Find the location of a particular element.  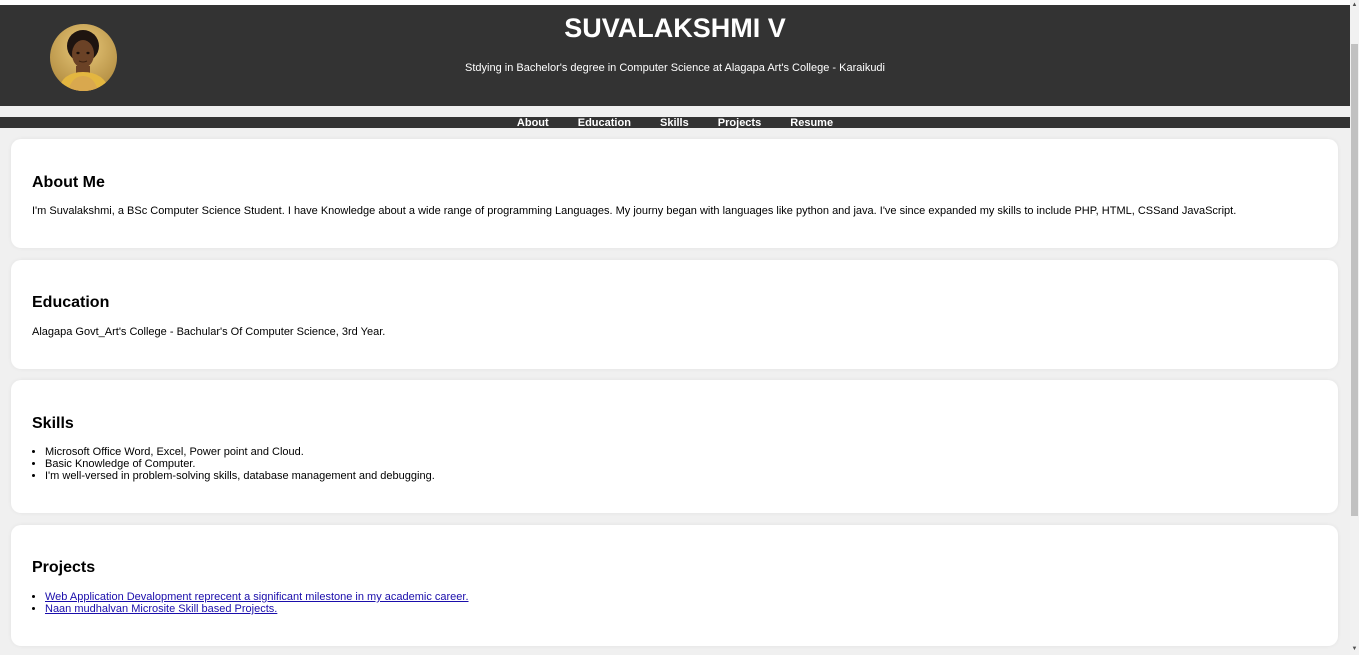

nav-link-education: Education is located at coordinates (604, 123).